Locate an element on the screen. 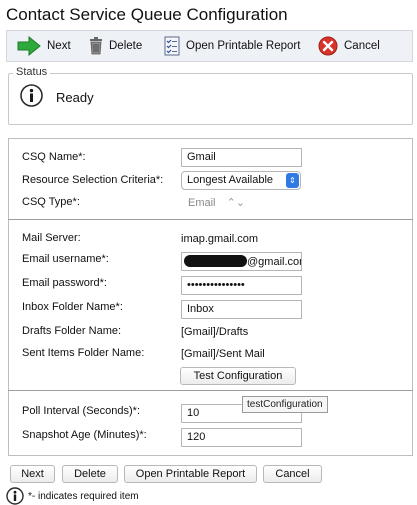 This screenshot has width=417, height=505. snapshot-age-label: Snapshot Age (Minutes)*: is located at coordinates (84, 435).